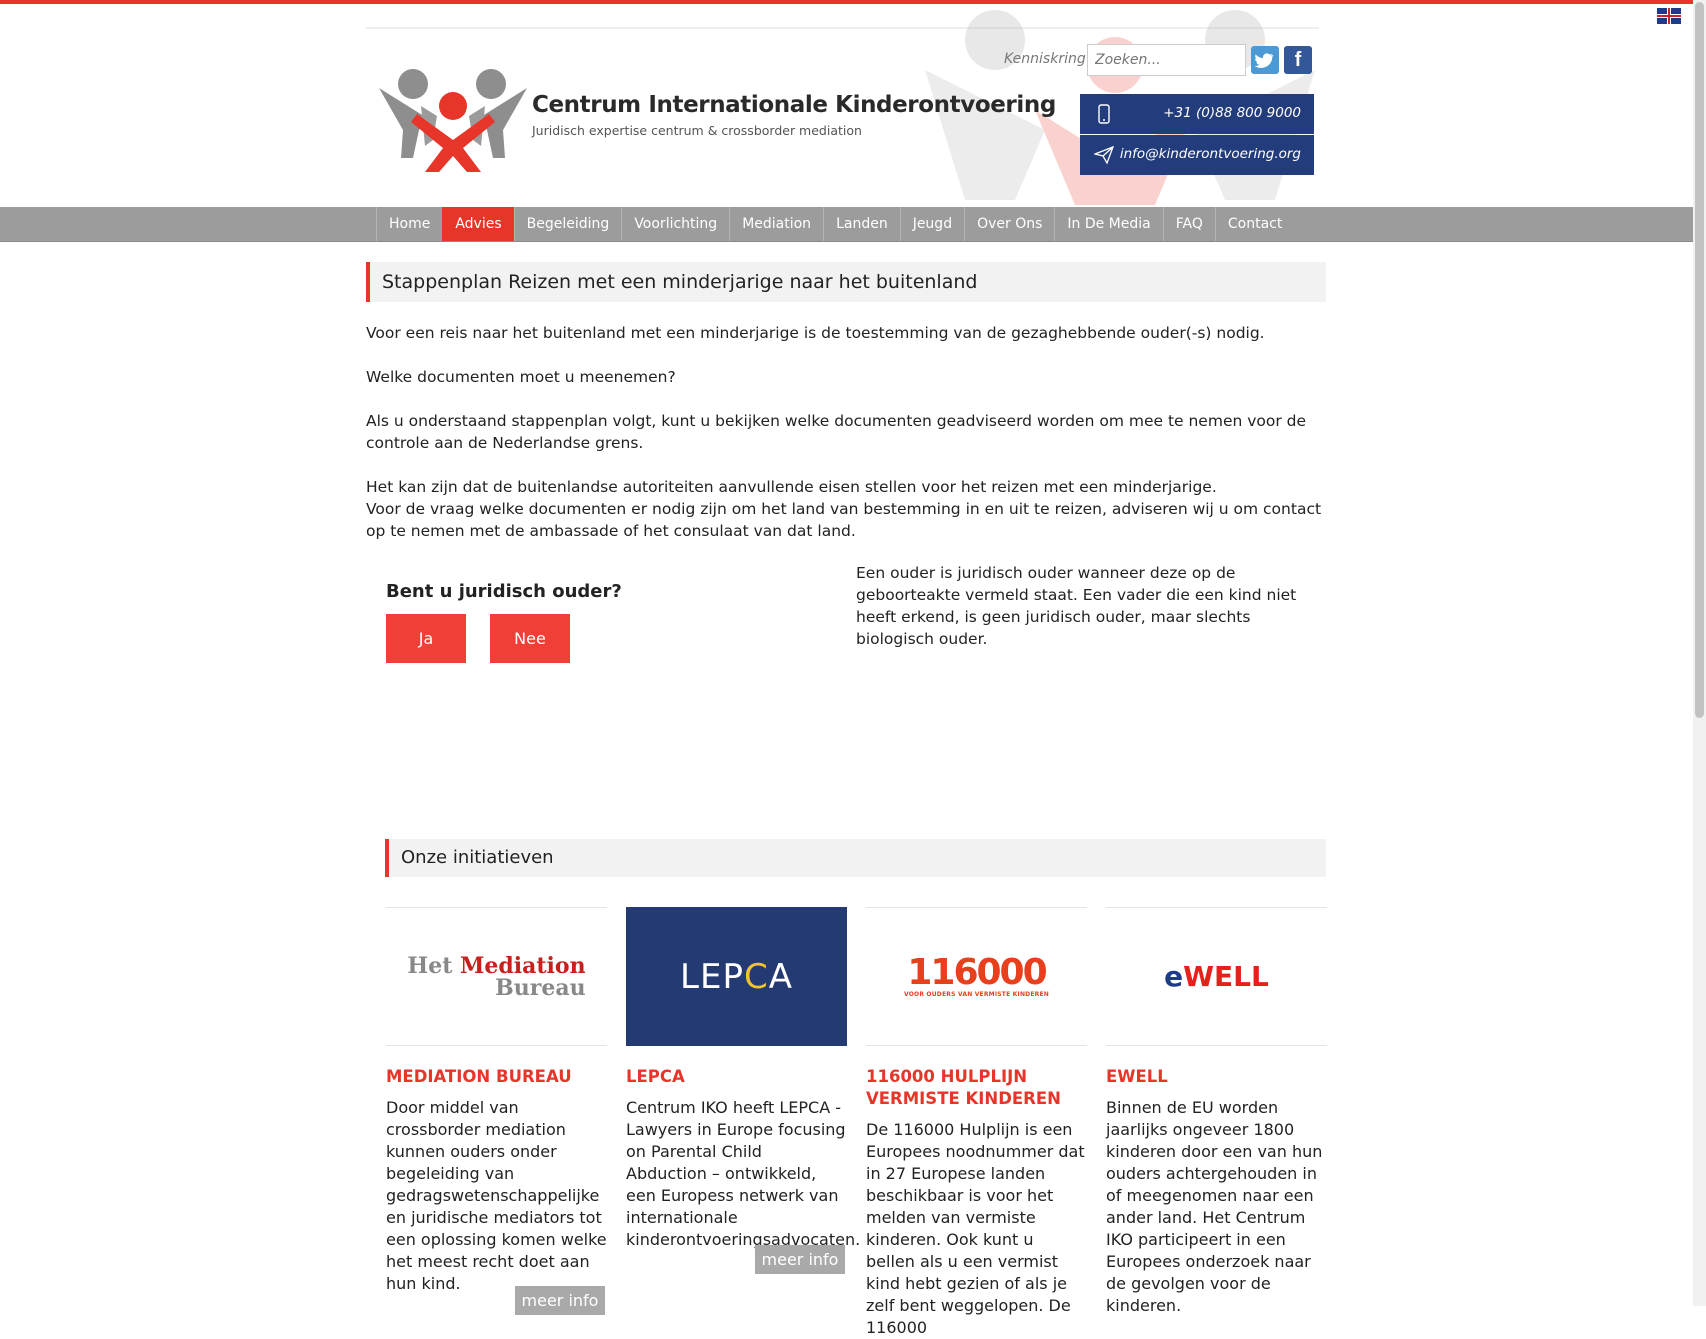 The height and width of the screenshot is (1339, 1706). What do you see at coordinates (736, 1077) in the screenshot?
I see `initiative-title: LEPCA` at bounding box center [736, 1077].